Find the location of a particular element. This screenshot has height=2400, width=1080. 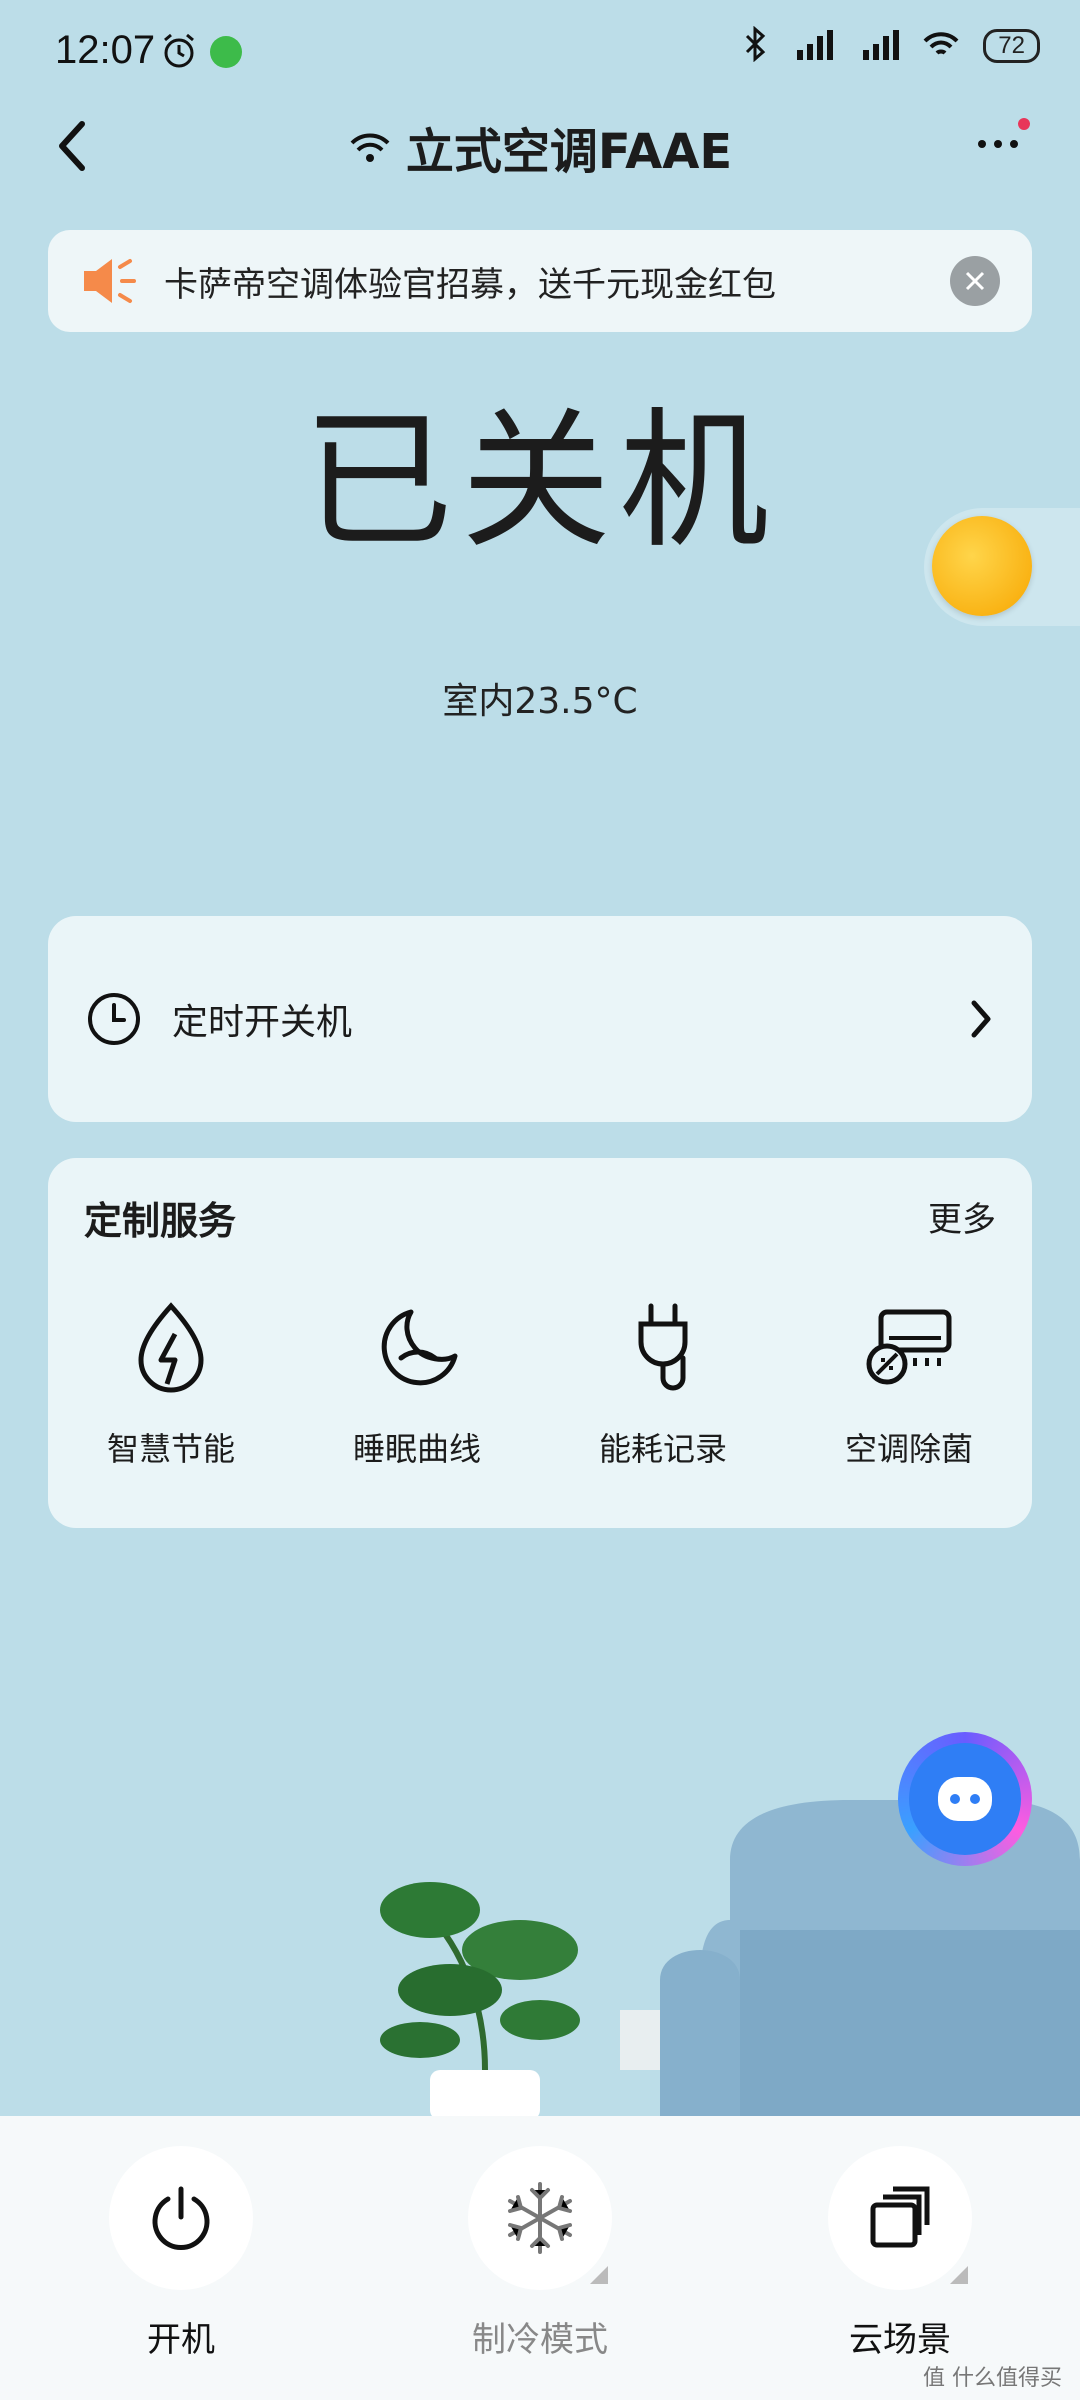

service-energy-record: 能耗记录 is located at coordinates (663, 1384).